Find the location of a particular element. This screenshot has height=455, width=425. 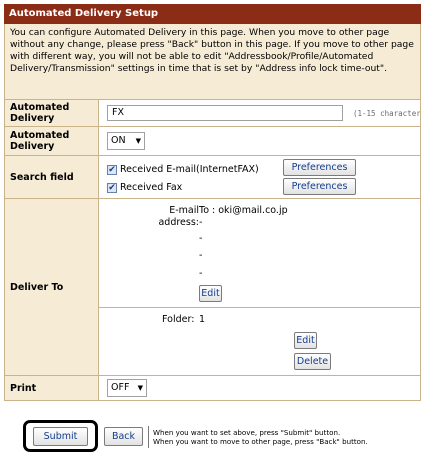

address-slot-3: - is located at coordinates (201, 255).